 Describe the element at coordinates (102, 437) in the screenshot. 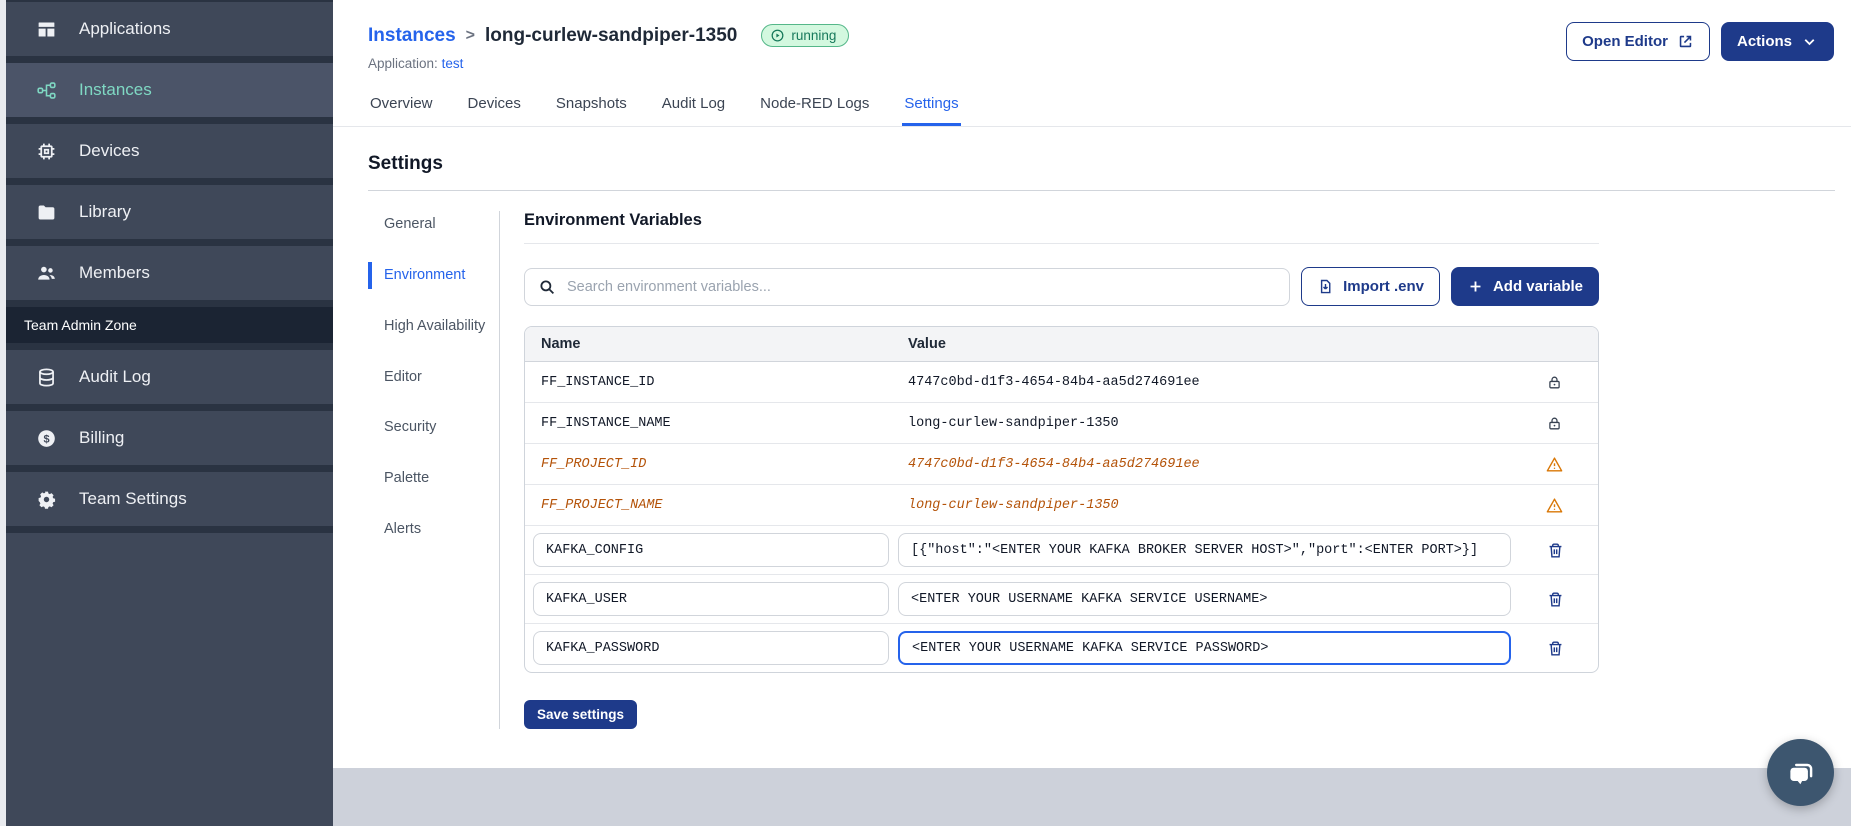

I see `sidebar-item-label: Billing` at that location.